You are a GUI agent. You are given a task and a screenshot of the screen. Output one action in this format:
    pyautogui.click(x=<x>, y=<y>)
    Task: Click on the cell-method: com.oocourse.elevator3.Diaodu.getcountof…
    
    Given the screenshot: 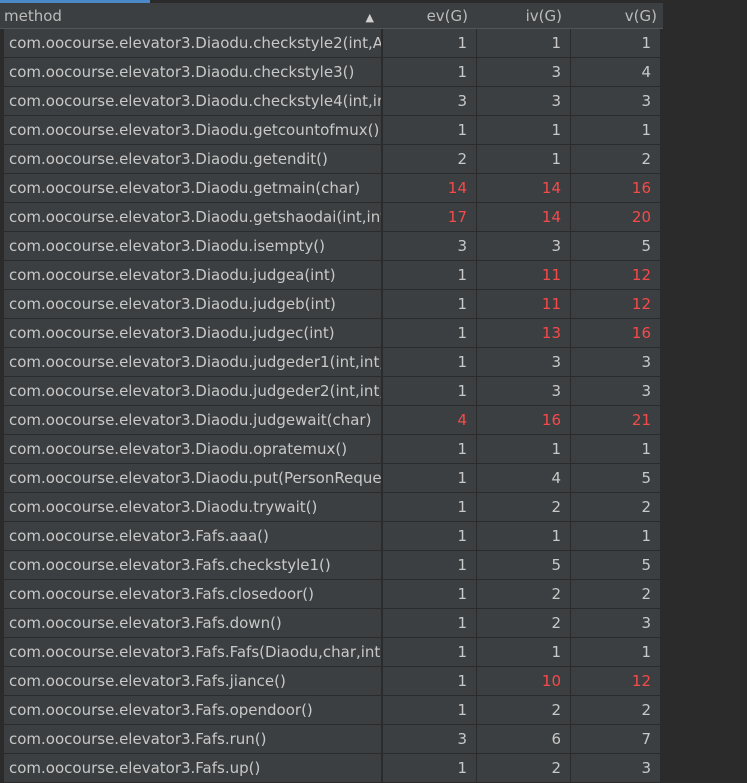 What is the action you would take?
    pyautogui.click(x=193, y=130)
    